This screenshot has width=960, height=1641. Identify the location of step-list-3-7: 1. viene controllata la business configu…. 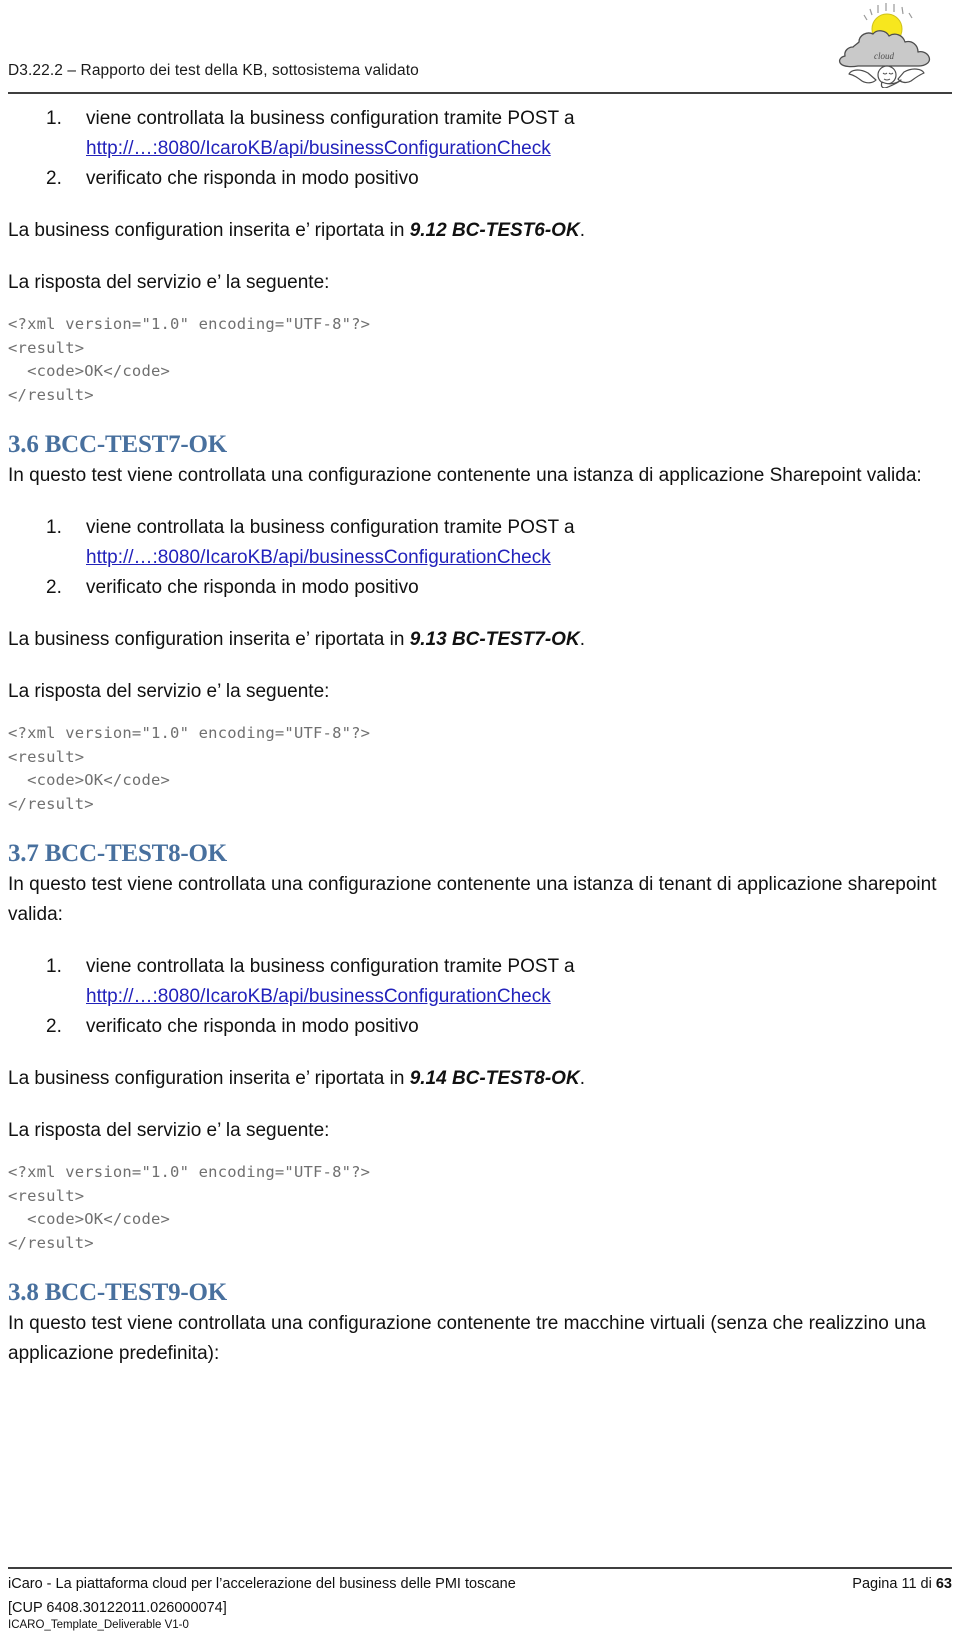
(480, 997).